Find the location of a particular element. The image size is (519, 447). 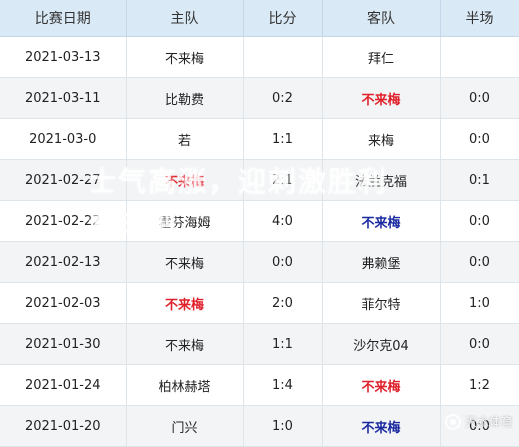

cell-date: 2021-01-30 is located at coordinates (63, 344).